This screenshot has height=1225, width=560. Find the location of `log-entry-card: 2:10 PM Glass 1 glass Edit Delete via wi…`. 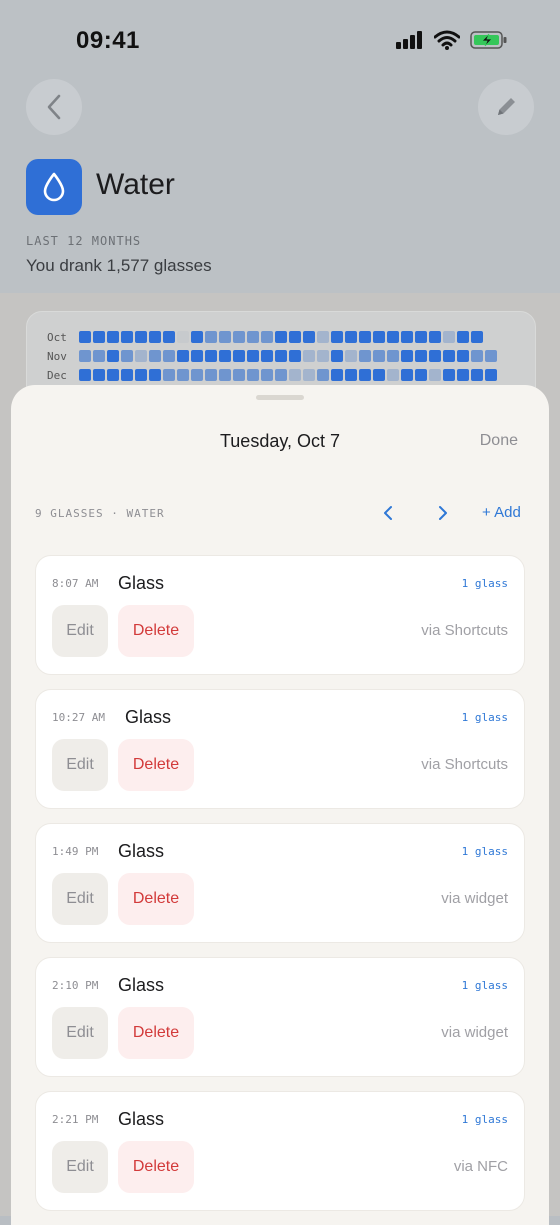

log-entry-card: 2:10 PM Glass 1 glass Edit Delete via wi… is located at coordinates (280, 1017).